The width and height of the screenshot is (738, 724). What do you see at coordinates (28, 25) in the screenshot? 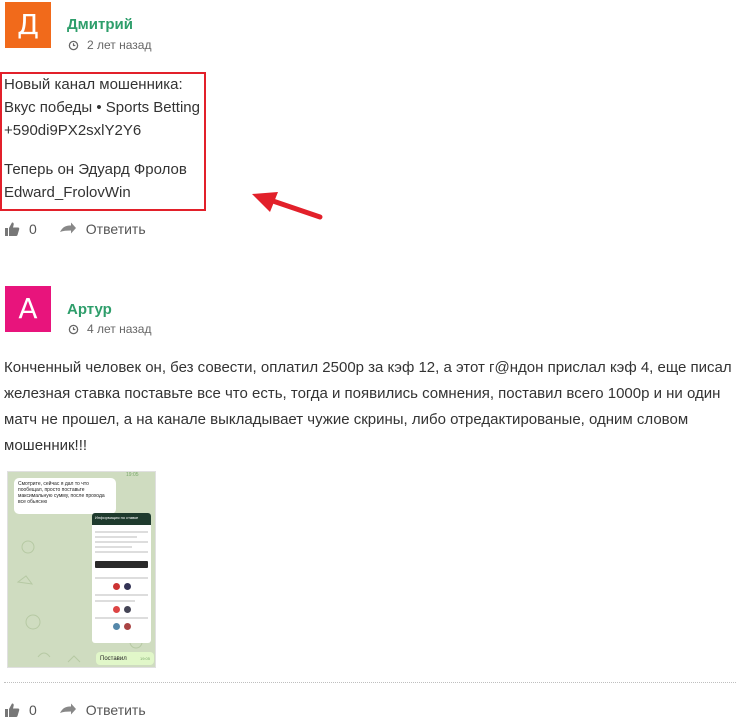
I see `avatar: Д` at bounding box center [28, 25].